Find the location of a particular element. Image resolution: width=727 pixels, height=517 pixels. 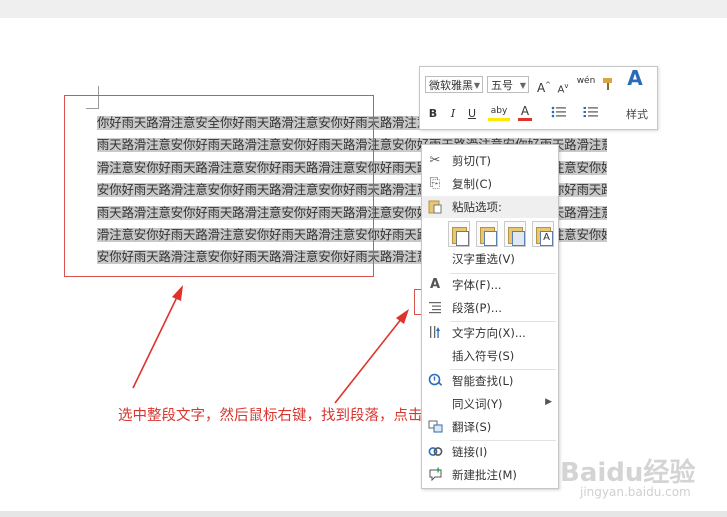

translate-icon is located at coordinates (435, 427).